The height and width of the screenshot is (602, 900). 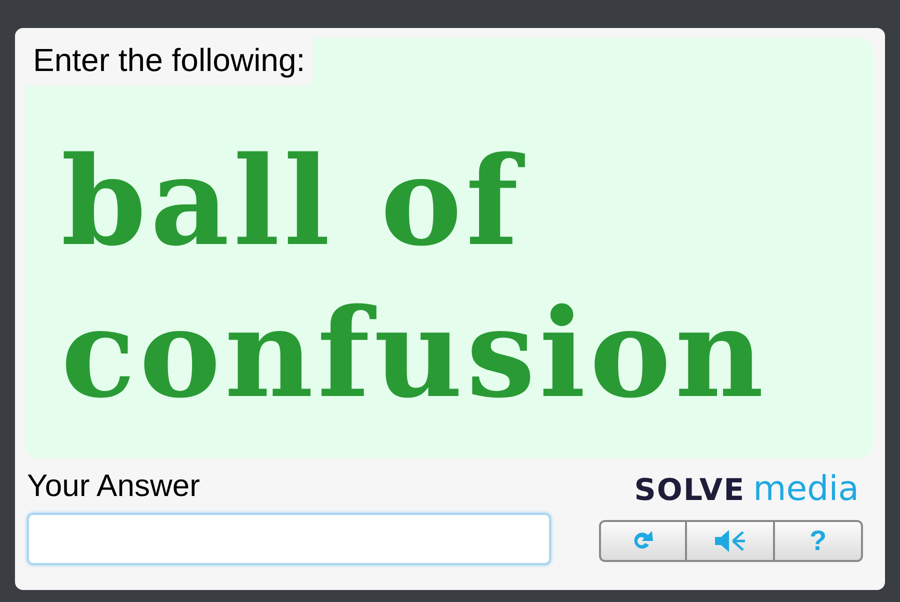 I want to click on audio-button, so click(x=731, y=541).